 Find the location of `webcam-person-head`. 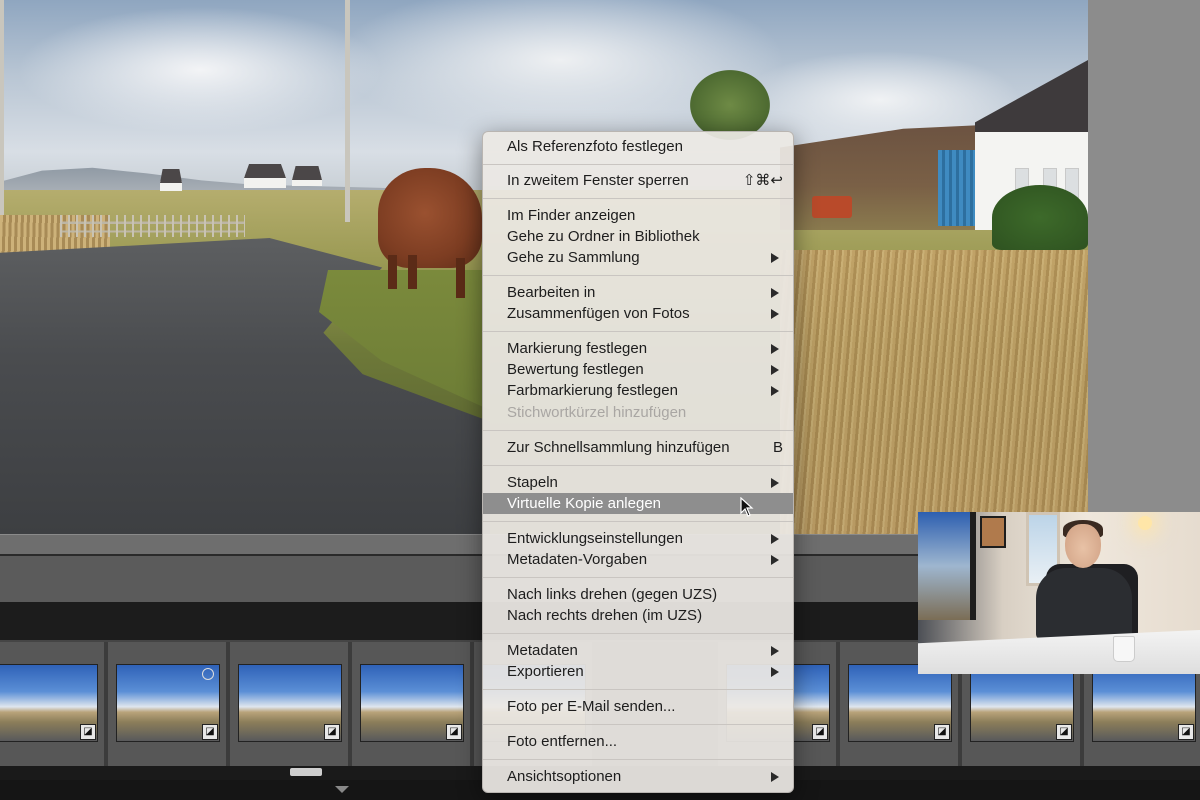

webcam-person-head is located at coordinates (1083, 546).